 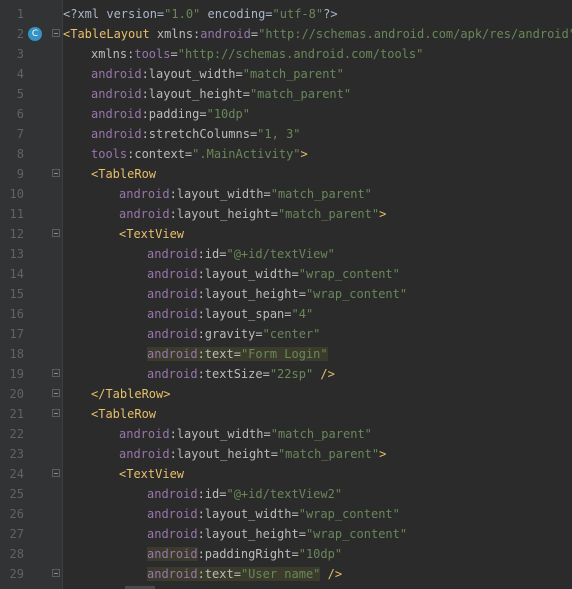 I want to click on code-line: 14 android:layout_width="wrap_content", so click(x=286, y=274).